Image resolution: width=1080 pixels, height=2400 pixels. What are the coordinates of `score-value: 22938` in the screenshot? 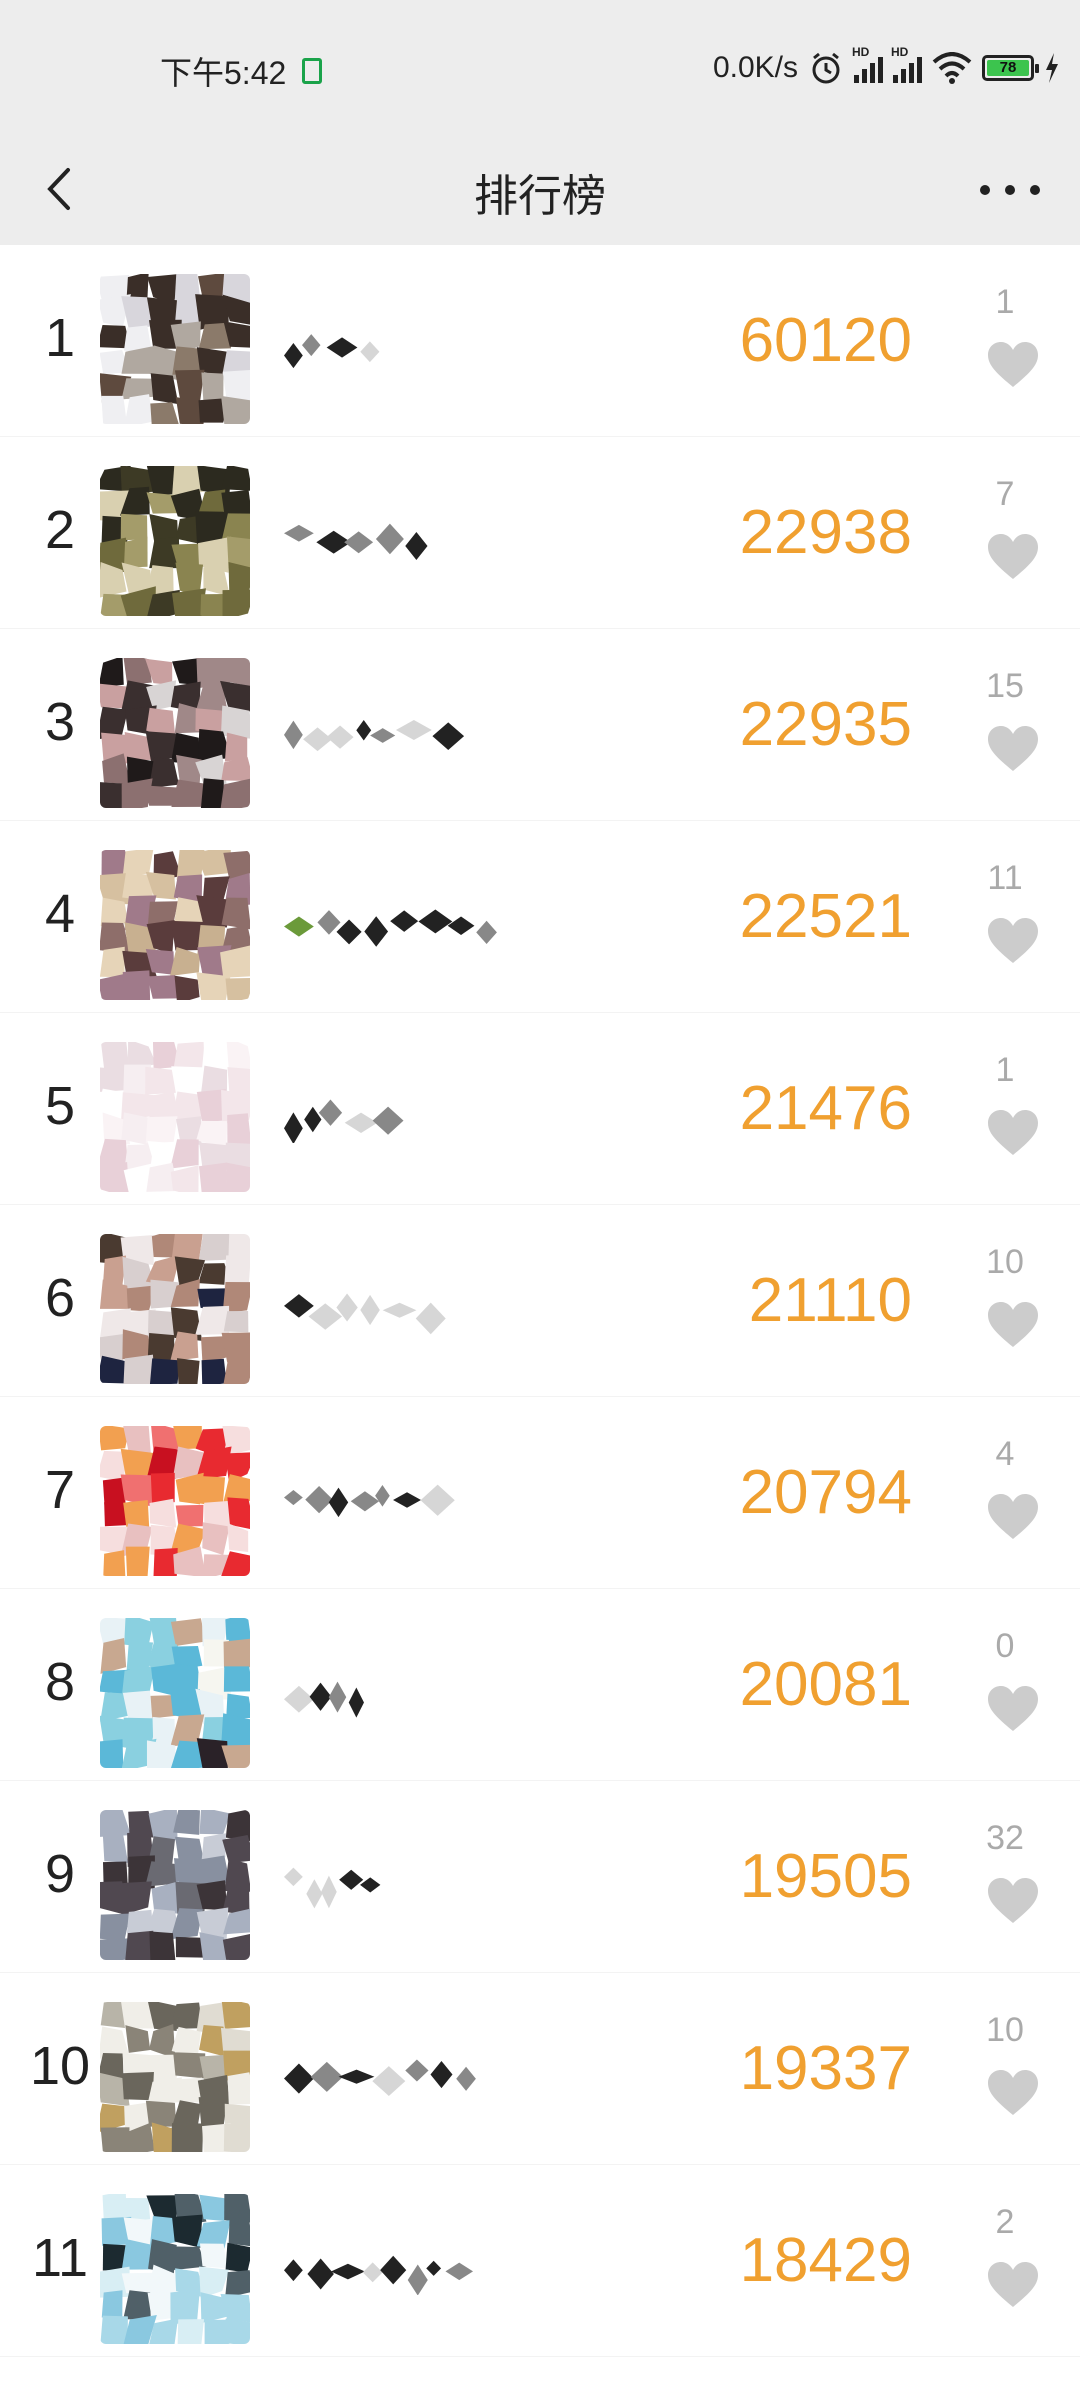 It's located at (825, 532).